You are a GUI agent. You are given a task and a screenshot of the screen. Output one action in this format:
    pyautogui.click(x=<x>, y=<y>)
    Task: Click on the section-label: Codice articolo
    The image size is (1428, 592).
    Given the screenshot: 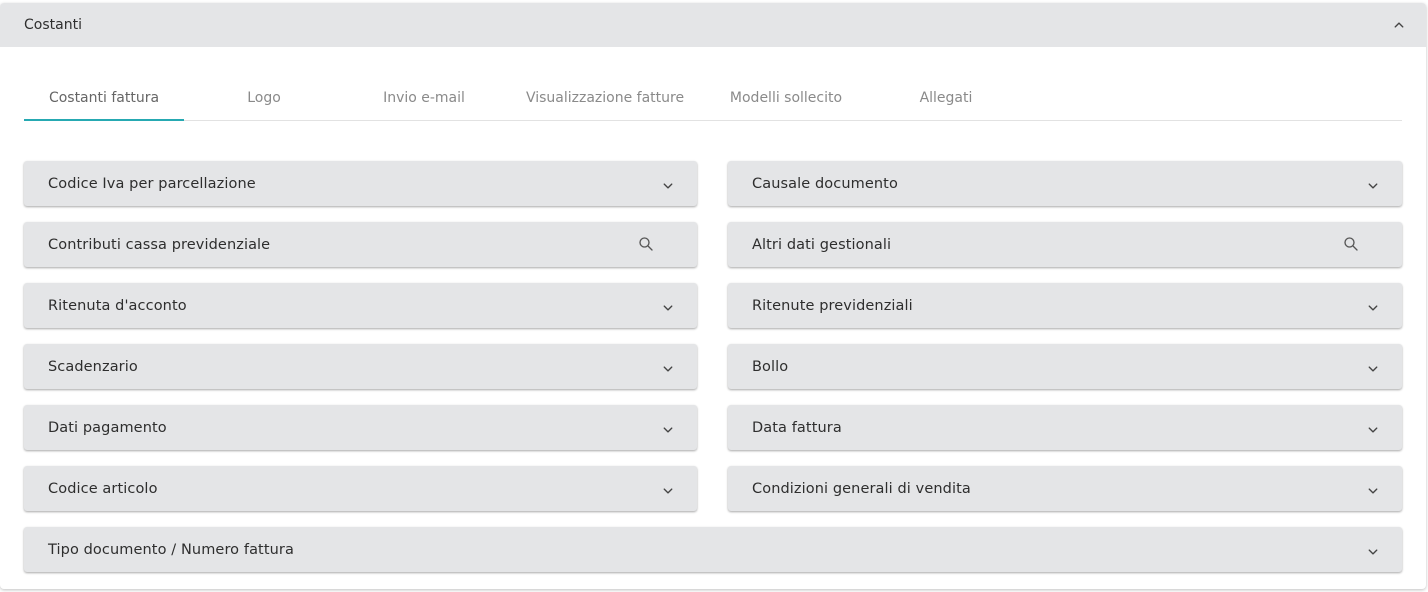 What is the action you would take?
    pyautogui.click(x=103, y=488)
    